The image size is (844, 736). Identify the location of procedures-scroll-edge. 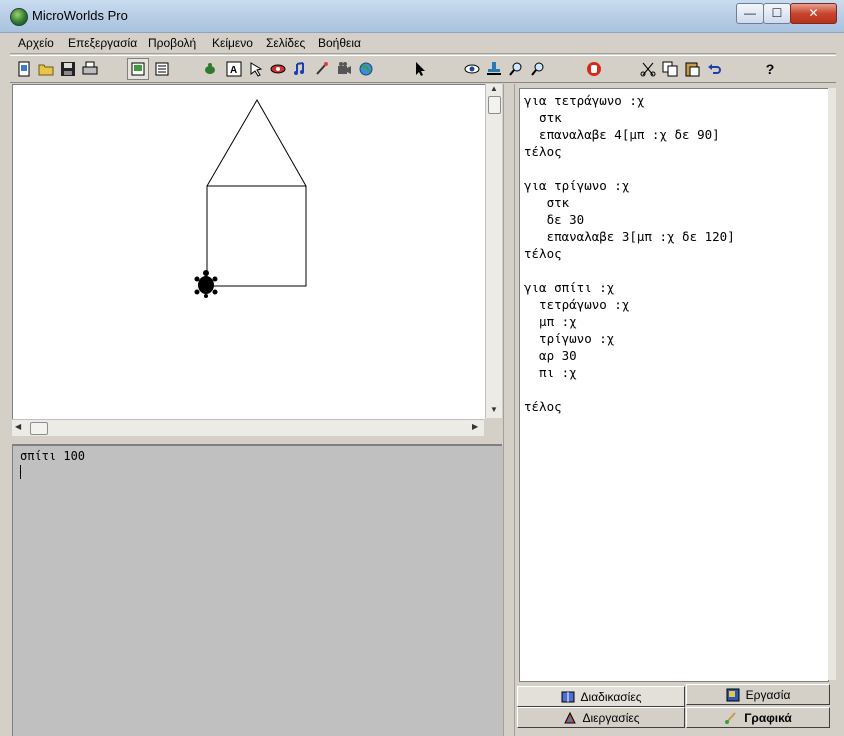
(832, 384).